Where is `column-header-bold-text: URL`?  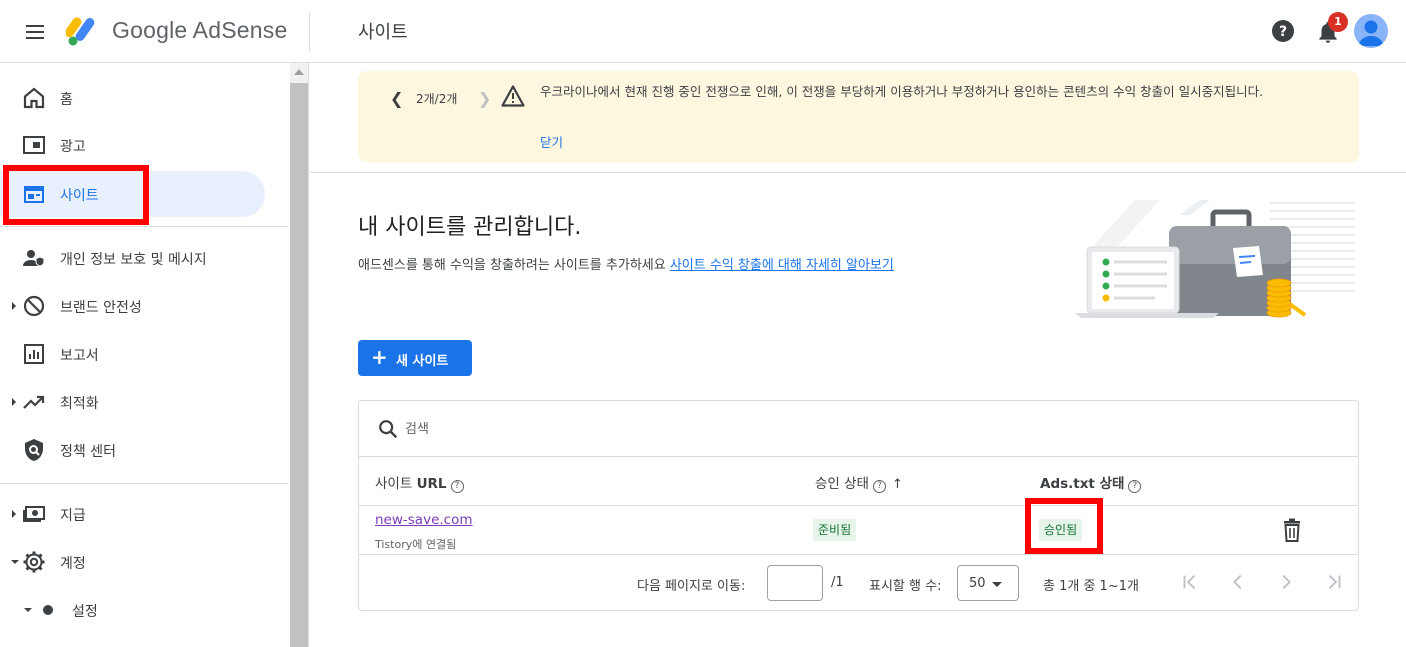
column-header-bold-text: URL is located at coordinates (431, 484).